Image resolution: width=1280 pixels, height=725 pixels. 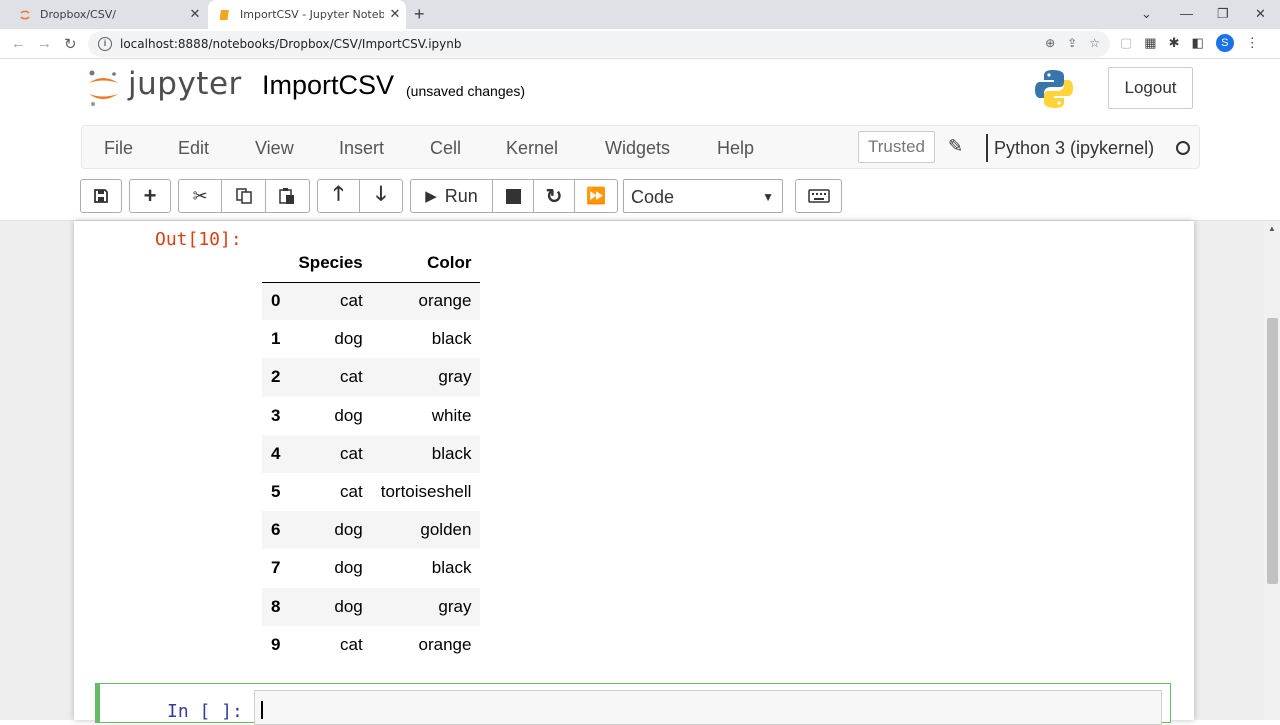 I want to click on puzzle-extensions-icon: ✱, so click(x=1174, y=43).